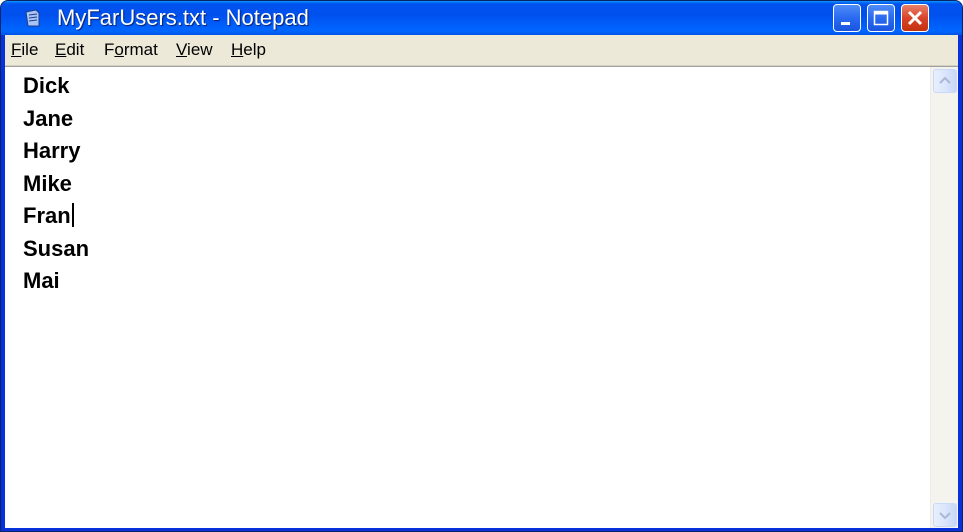 Image resolution: width=963 pixels, height=532 pixels. Describe the element at coordinates (72, 215) in the screenshot. I see `text-caret` at that location.